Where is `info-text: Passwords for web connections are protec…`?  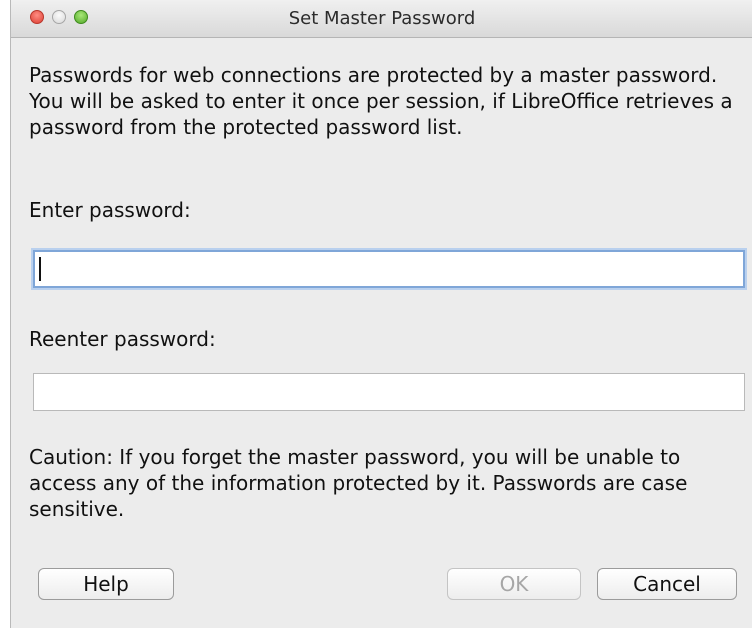
info-text: Passwords for web connections are protec… is located at coordinates (381, 101).